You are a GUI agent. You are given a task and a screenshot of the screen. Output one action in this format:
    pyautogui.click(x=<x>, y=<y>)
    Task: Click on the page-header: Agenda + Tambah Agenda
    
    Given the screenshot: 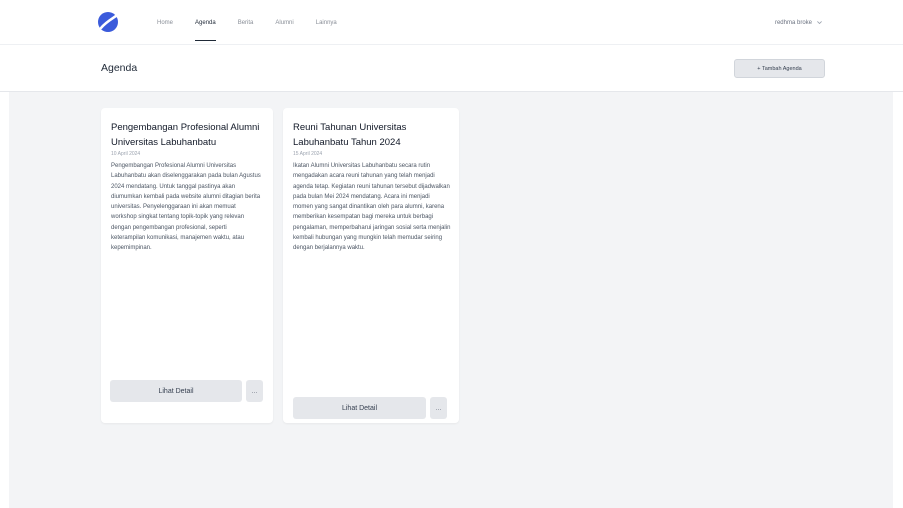 What is the action you would take?
    pyautogui.click(x=451, y=68)
    